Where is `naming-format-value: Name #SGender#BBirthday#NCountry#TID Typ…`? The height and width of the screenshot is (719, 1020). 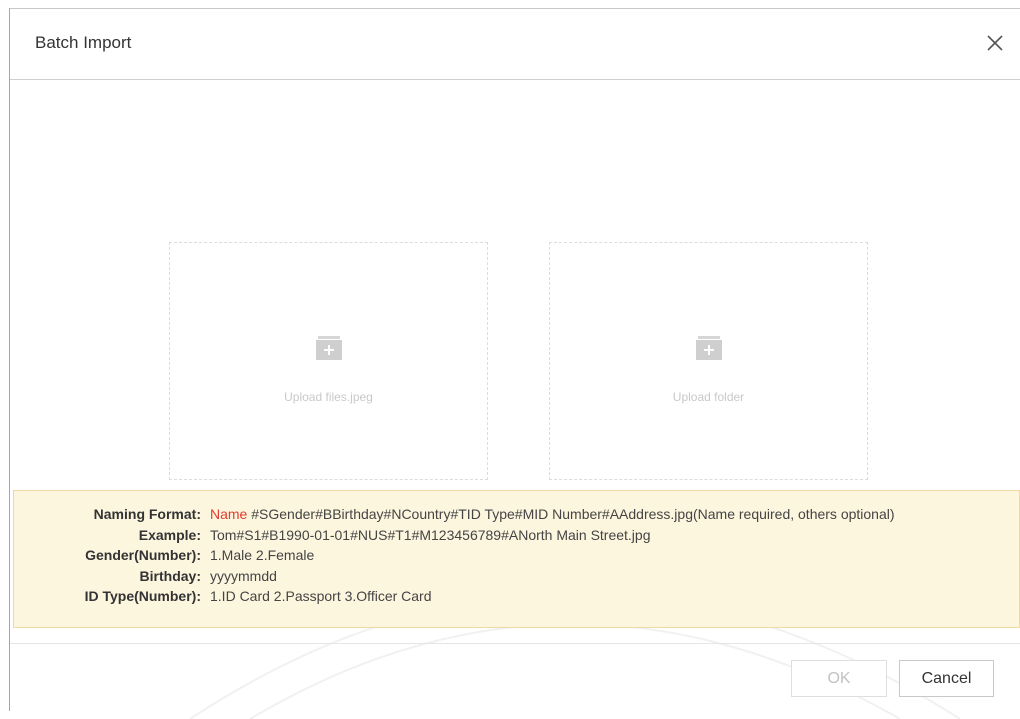
naming-format-value: Name #SGender#BBirthday#NCountry#TID Typ… is located at coordinates (552, 514).